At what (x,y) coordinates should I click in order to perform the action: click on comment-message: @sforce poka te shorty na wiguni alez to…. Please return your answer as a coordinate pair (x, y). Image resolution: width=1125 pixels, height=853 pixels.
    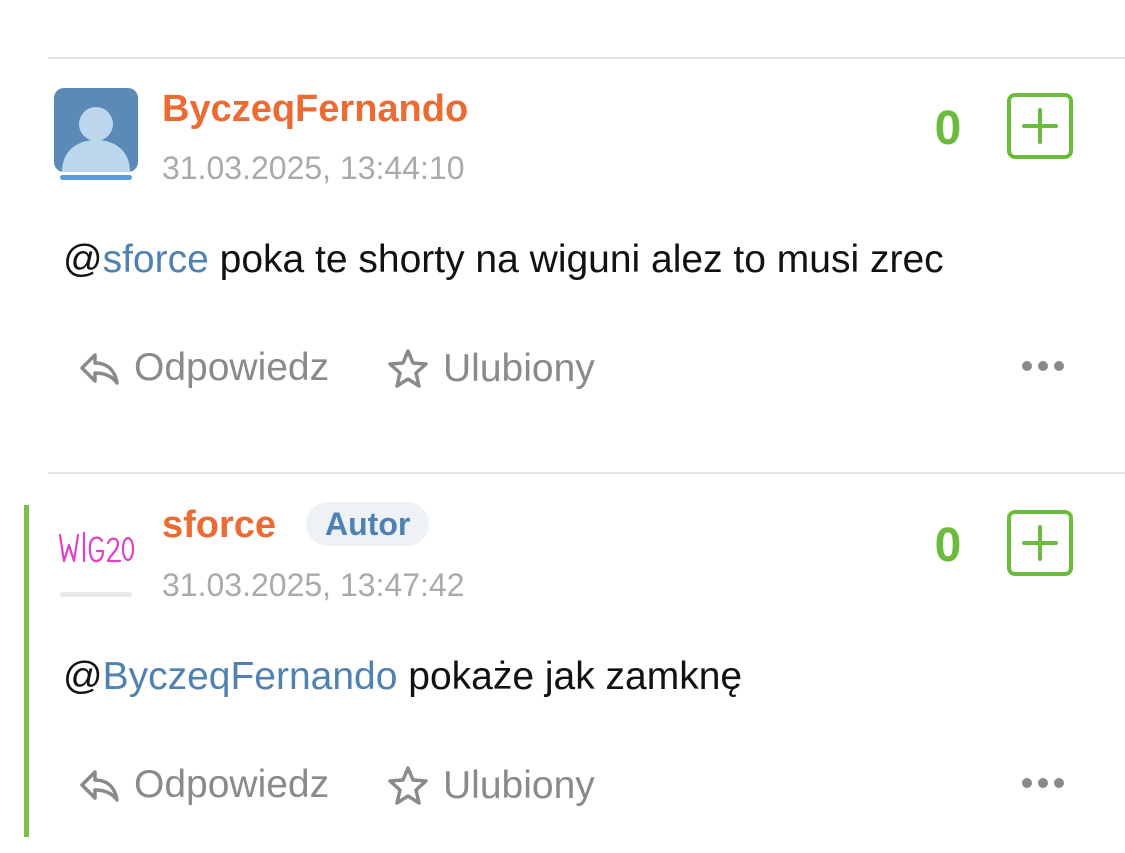
    Looking at the image, I should click on (503, 259).